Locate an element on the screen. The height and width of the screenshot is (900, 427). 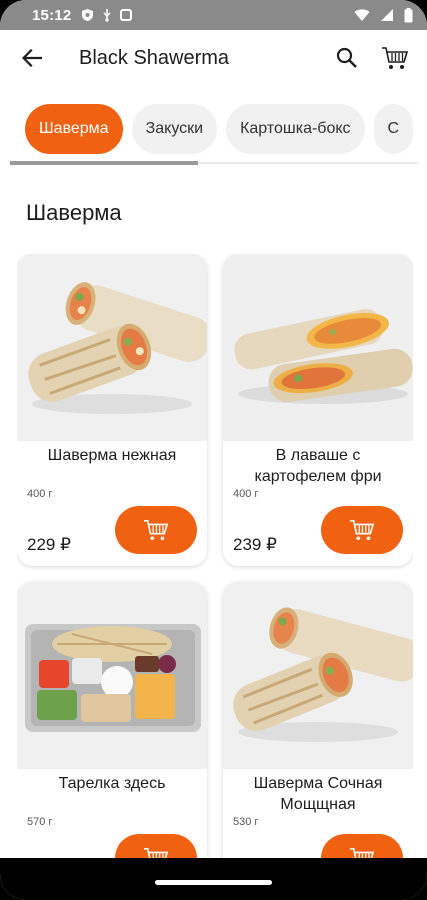
wifi-icon is located at coordinates (362, 14).